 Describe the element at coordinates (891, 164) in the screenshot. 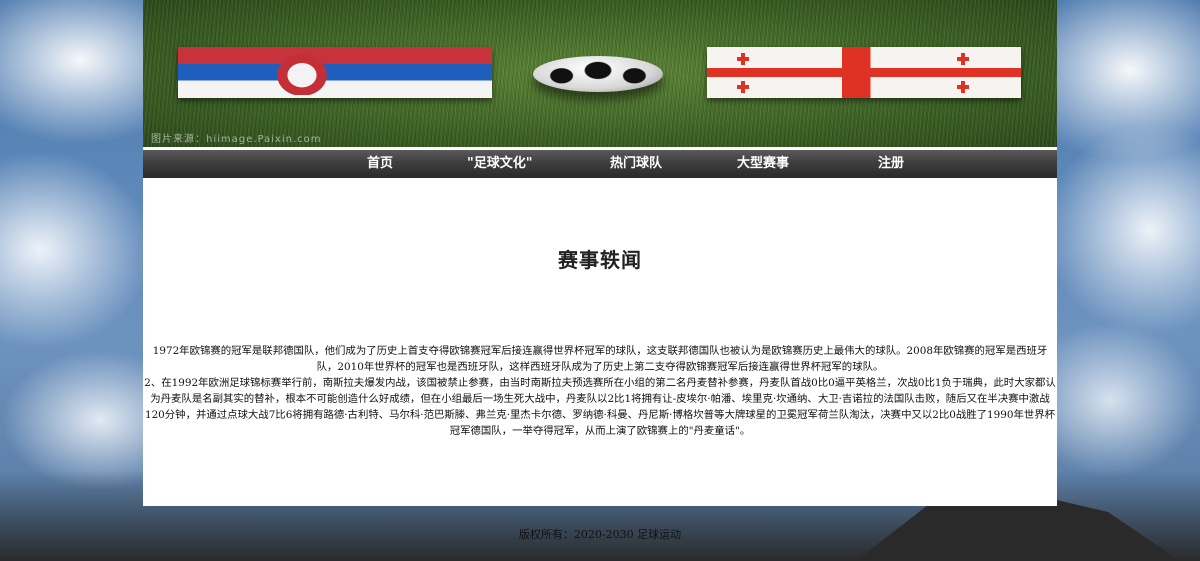

I see `nav-register: 注册` at that location.